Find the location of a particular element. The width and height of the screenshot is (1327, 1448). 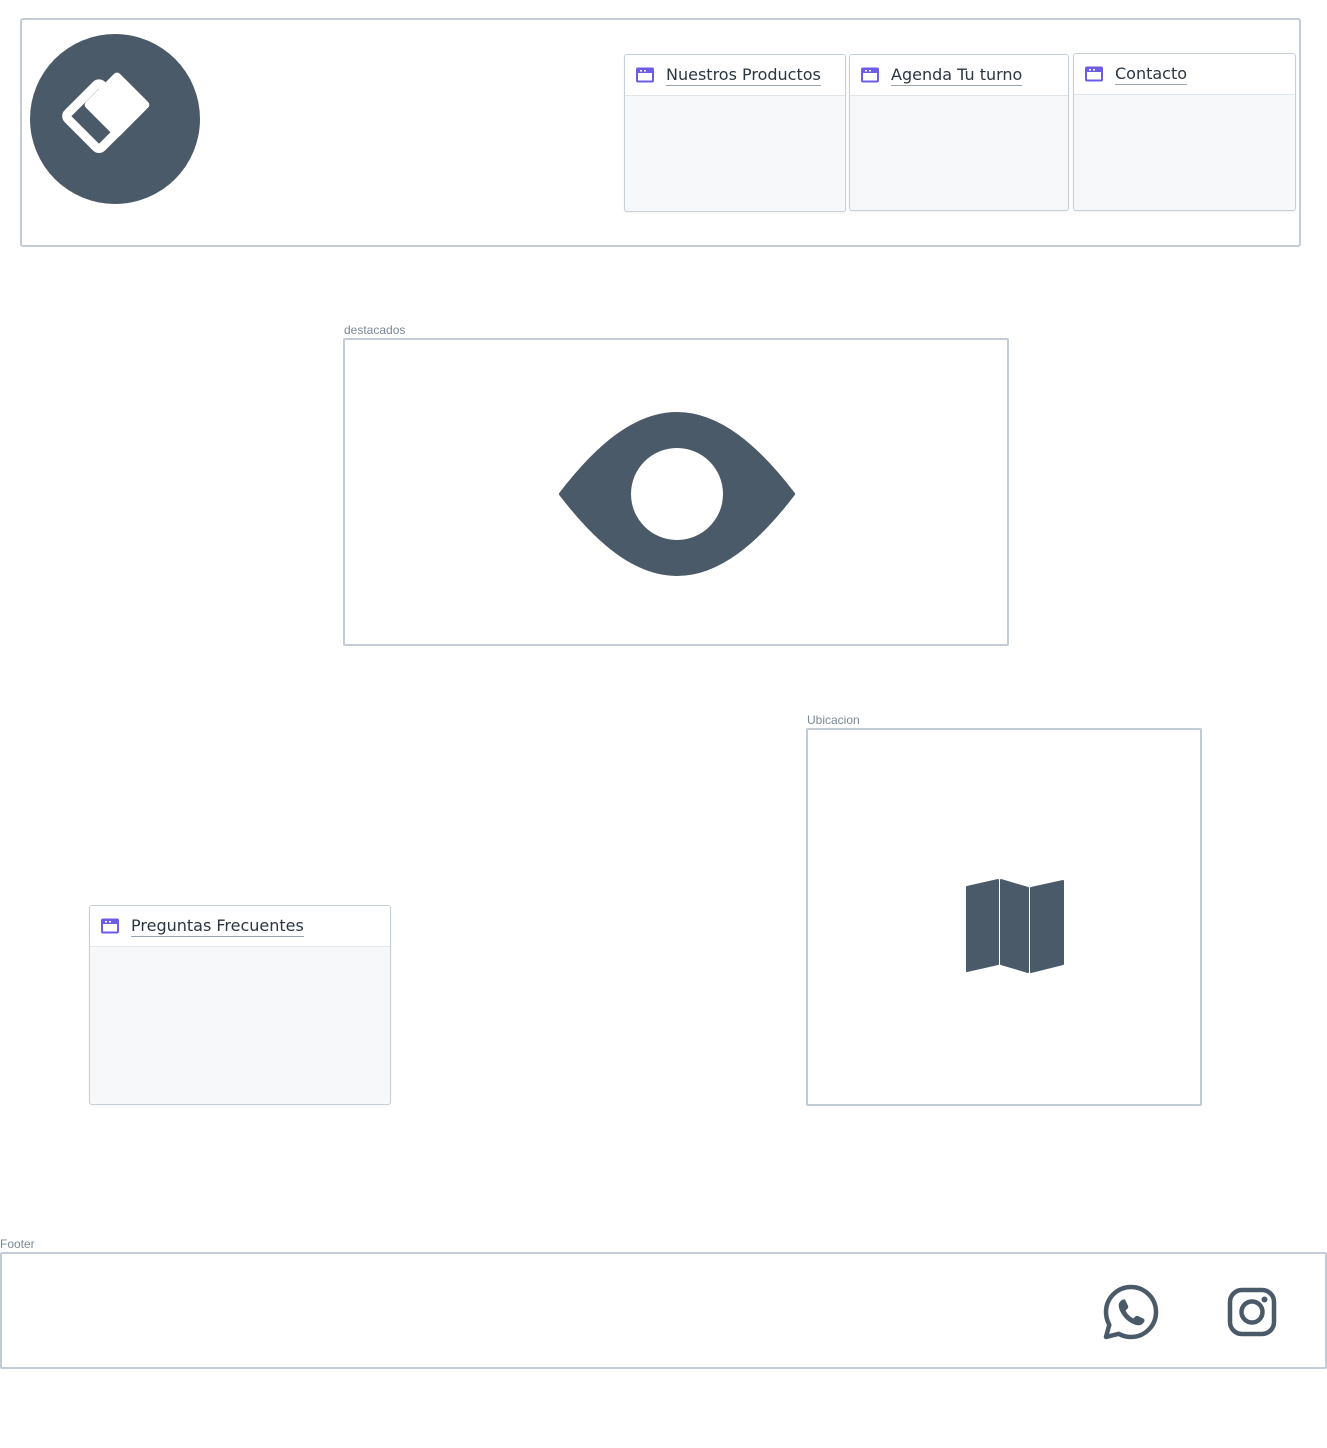

nav-card-nuestros-productos: Nuestros Productos is located at coordinates (735, 133).